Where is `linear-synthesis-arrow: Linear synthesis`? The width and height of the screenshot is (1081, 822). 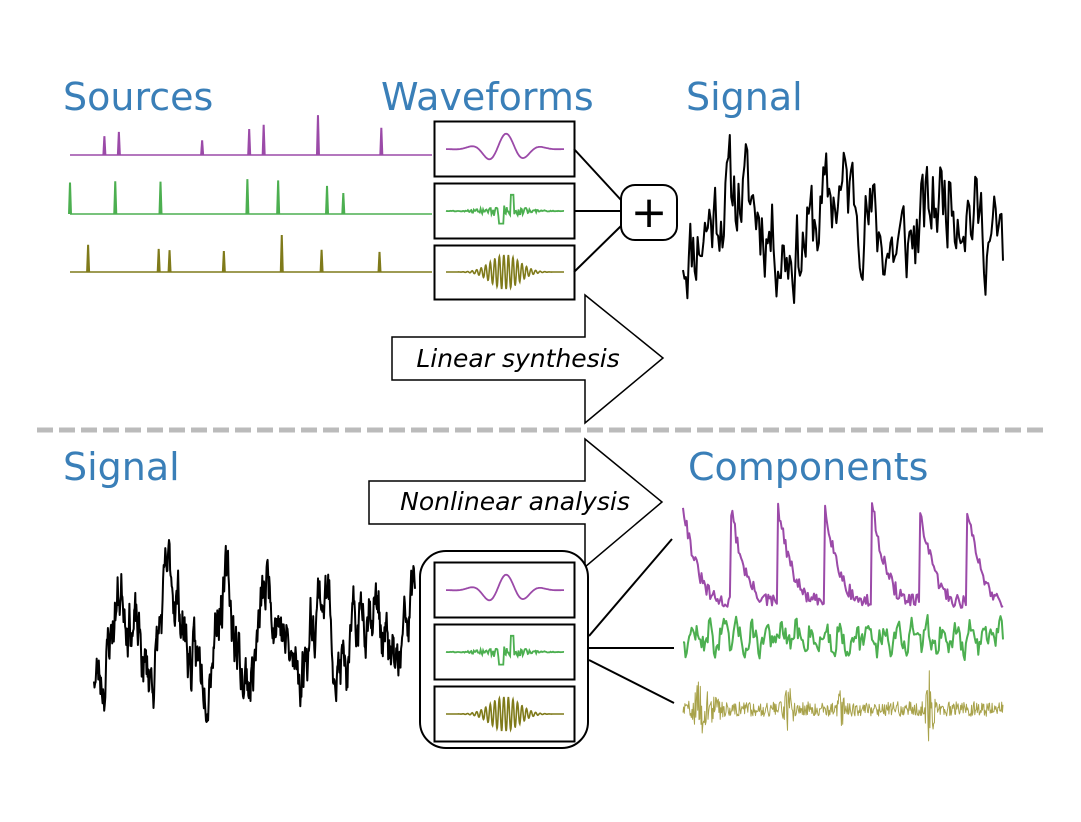
linear-synthesis-arrow: Linear synthesis is located at coordinates (528, 359).